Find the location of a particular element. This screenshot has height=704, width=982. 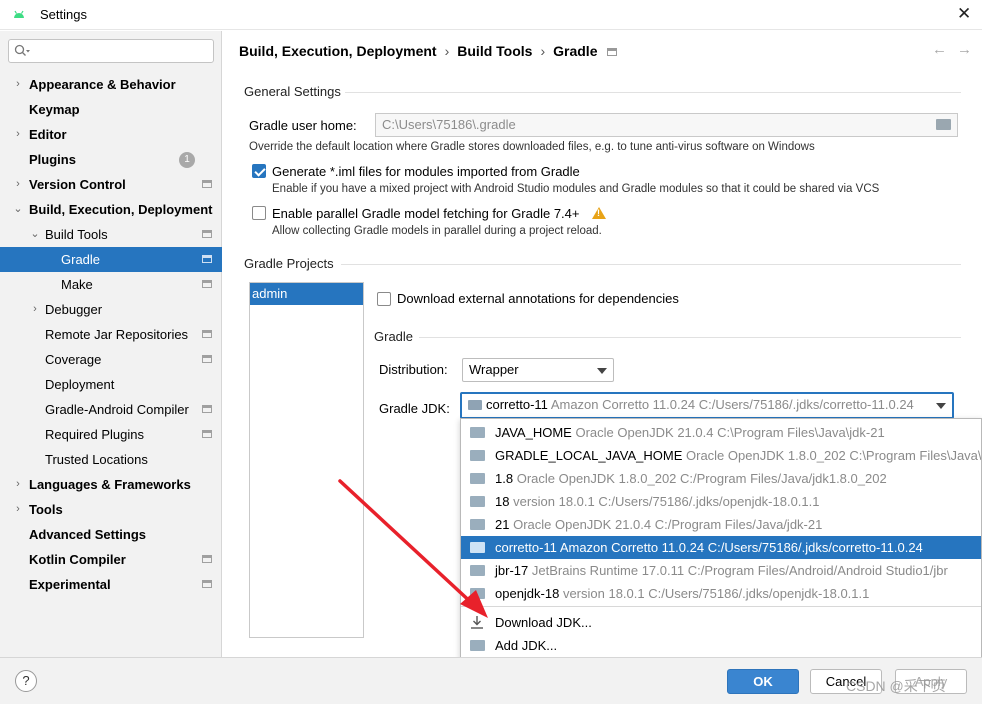

sidebar-item-debugger: › Debugger is located at coordinates (111, 309).